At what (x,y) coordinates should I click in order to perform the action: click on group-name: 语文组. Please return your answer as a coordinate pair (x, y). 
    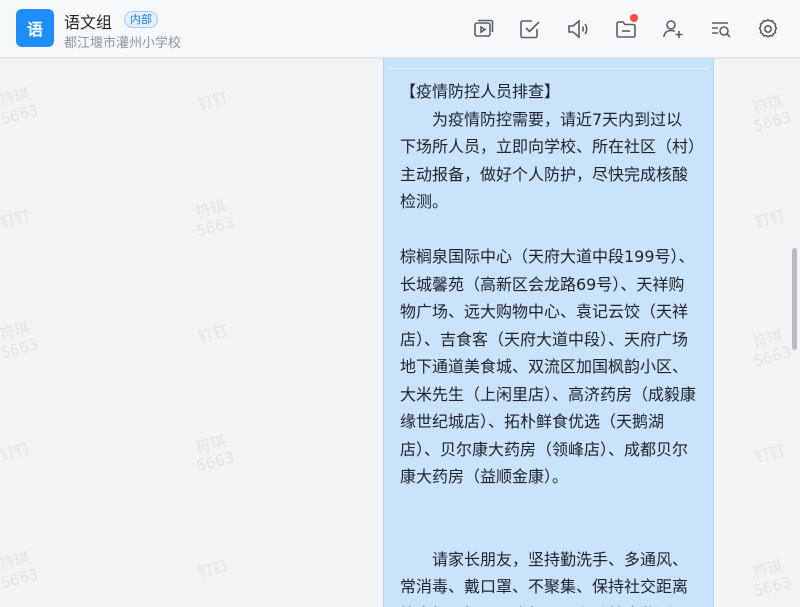
    Looking at the image, I should click on (88, 21).